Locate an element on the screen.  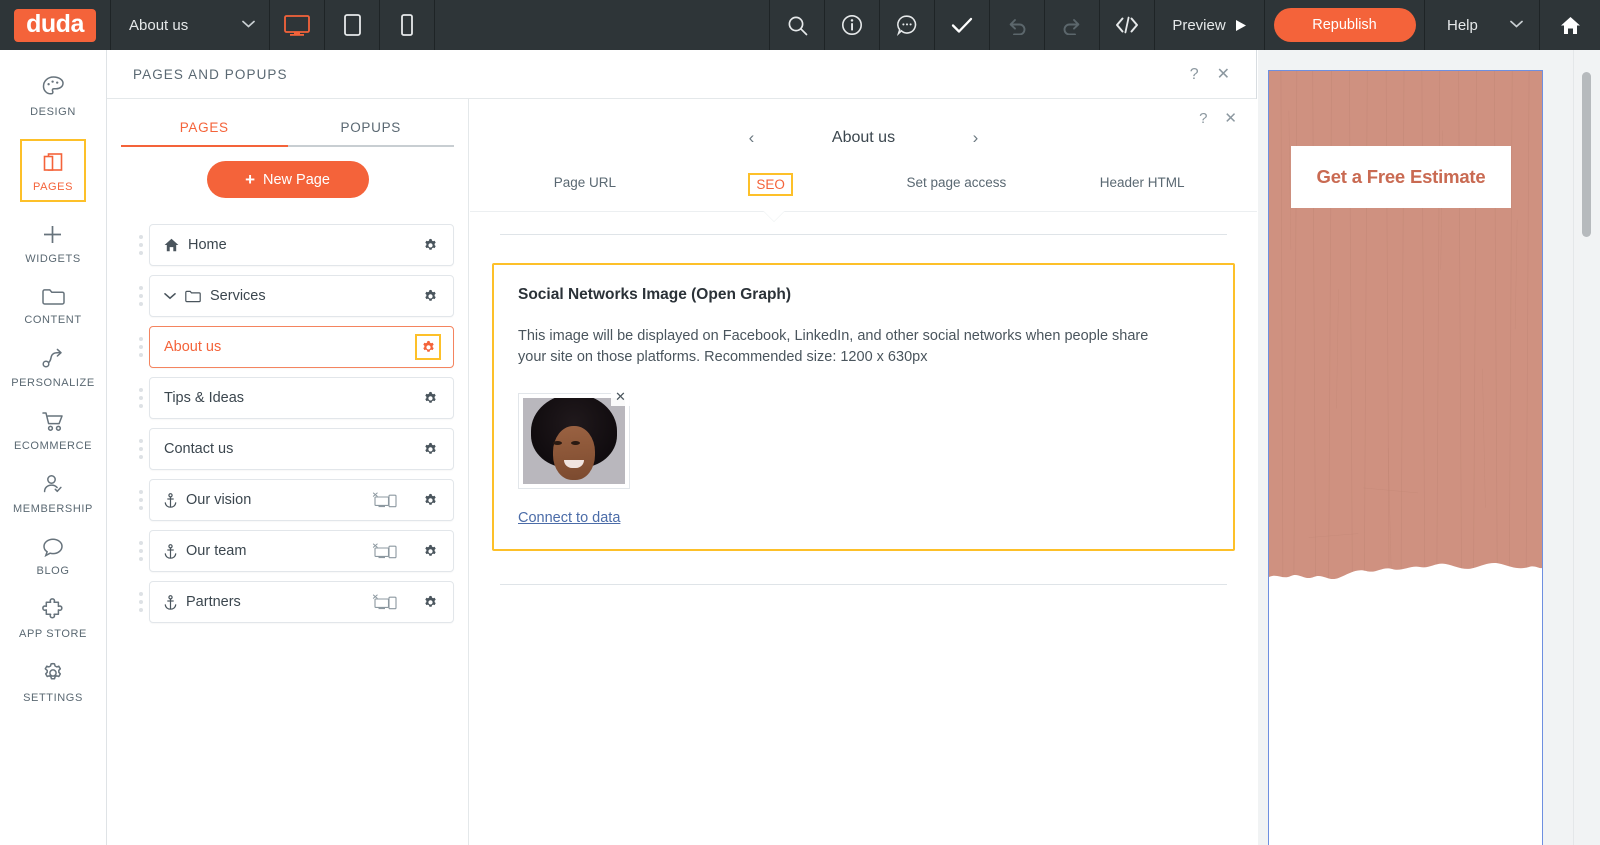
home-button is located at coordinates (1570, 25).